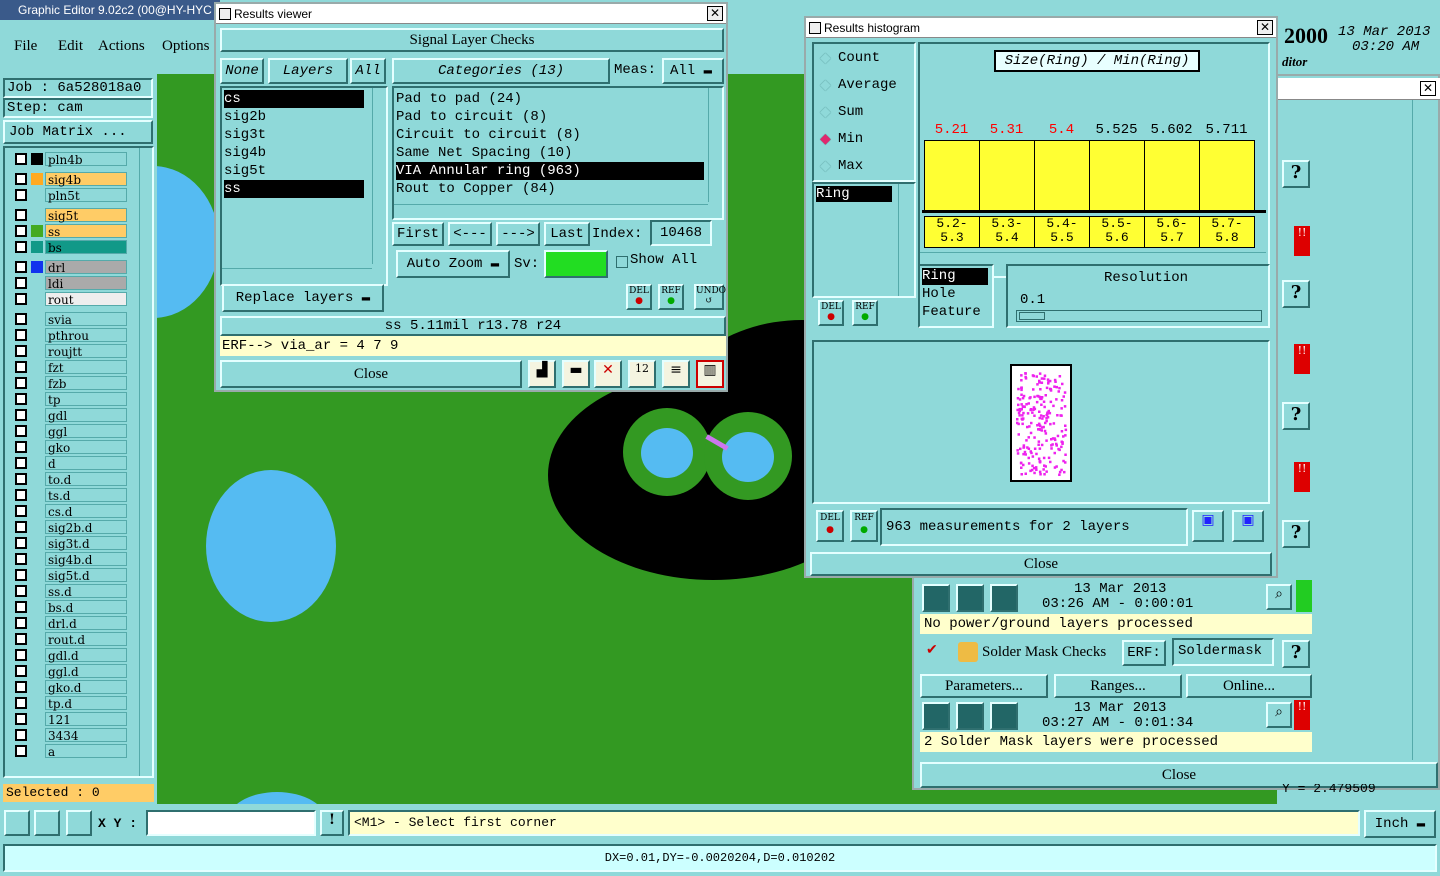 The image size is (1440, 876). Describe the element at coordinates (518, 234) in the screenshot. I see `next-button: --->` at that location.